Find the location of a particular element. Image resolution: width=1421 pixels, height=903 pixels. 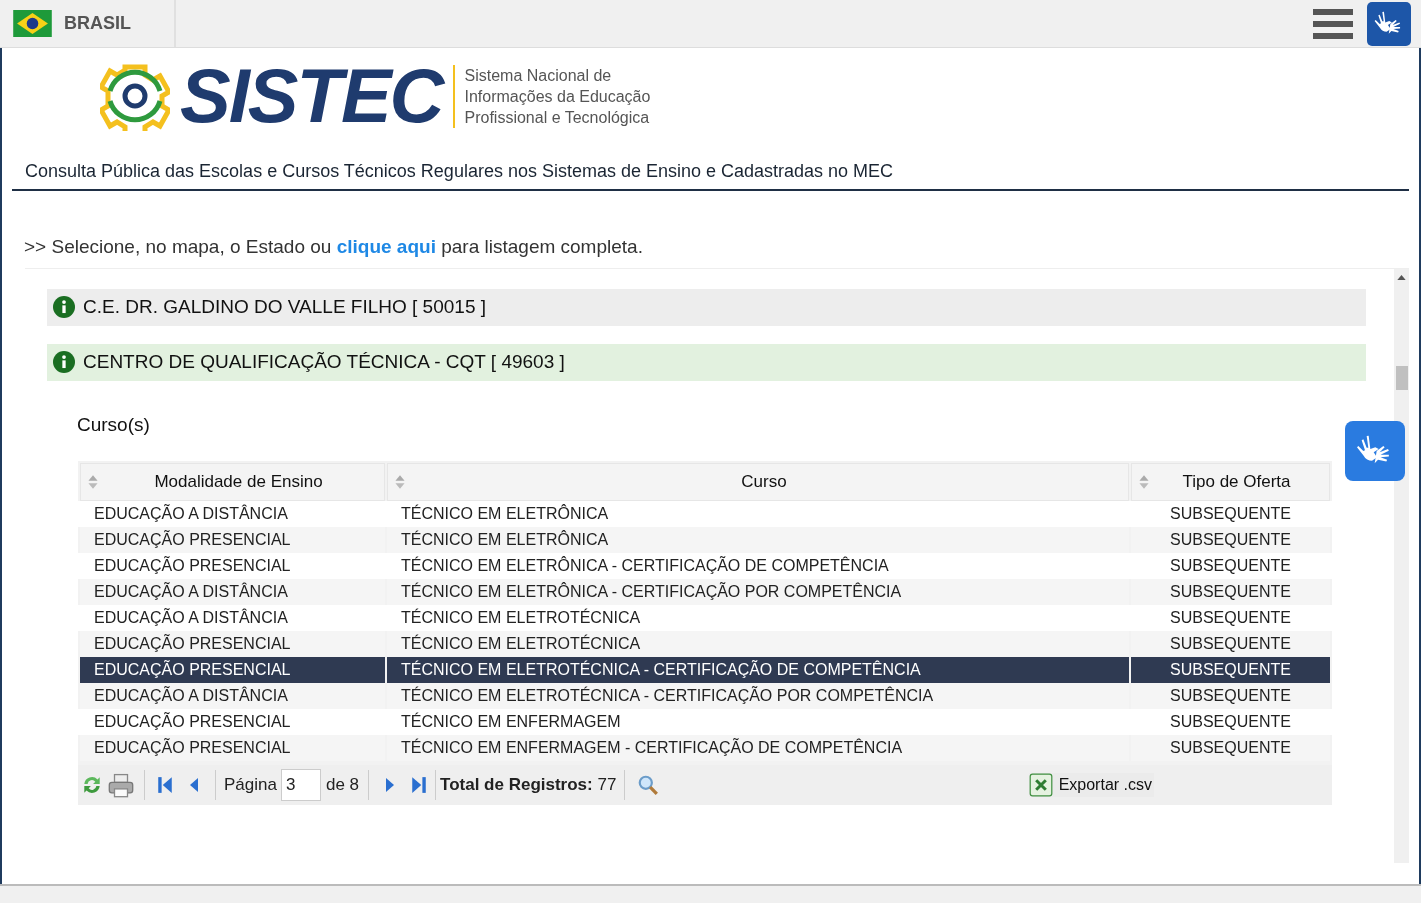

table-cell: TÉCNICO EM ELETROTÉCNICA - CERTIFICAÇÃO DE COMPETÊNCIA is located at coordinates (758, 670).